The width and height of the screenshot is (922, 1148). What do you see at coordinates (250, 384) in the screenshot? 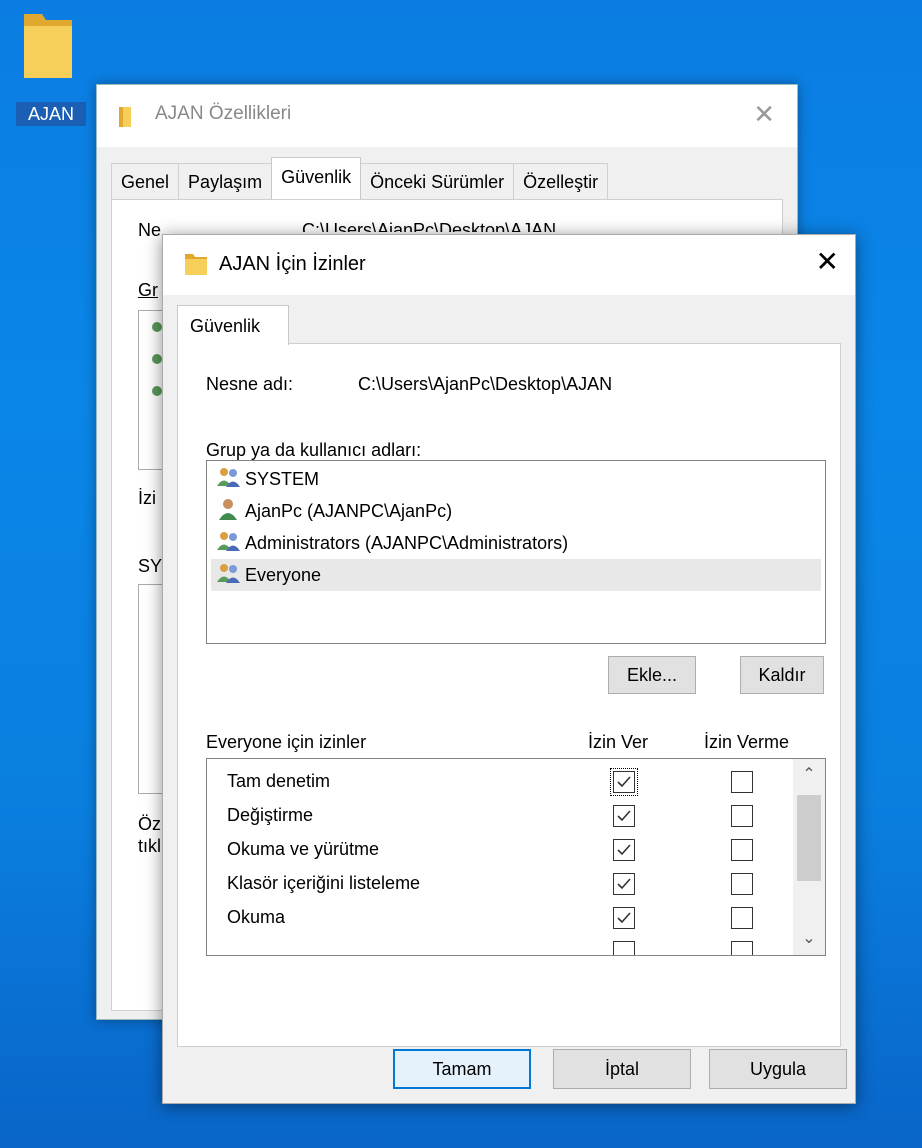
I see `object-name-label: Nesne adı:` at bounding box center [250, 384].